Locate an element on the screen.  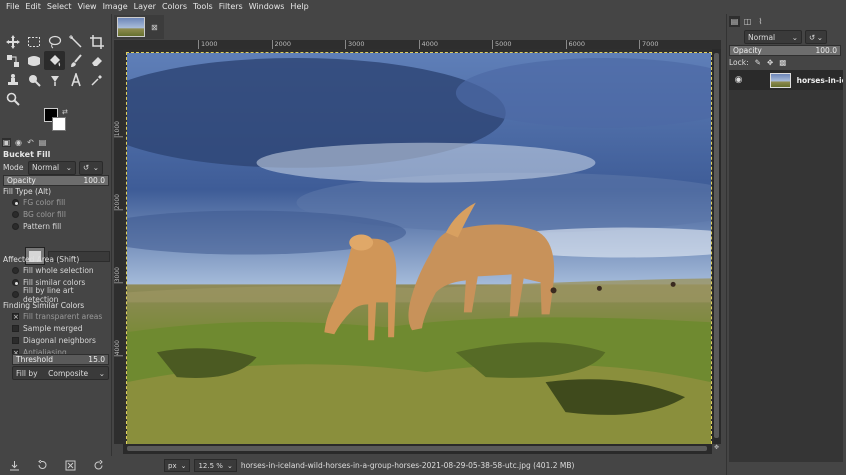
horizontal-ruler: 1000 2000 3000 4000 5000 6000 7000 is located at coordinates (422, 44).